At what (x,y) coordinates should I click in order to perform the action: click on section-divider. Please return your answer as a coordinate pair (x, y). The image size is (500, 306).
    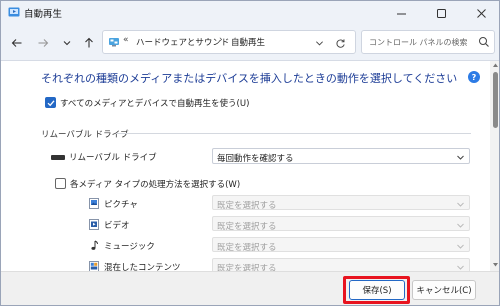
    Looking at the image, I should click on (293, 133).